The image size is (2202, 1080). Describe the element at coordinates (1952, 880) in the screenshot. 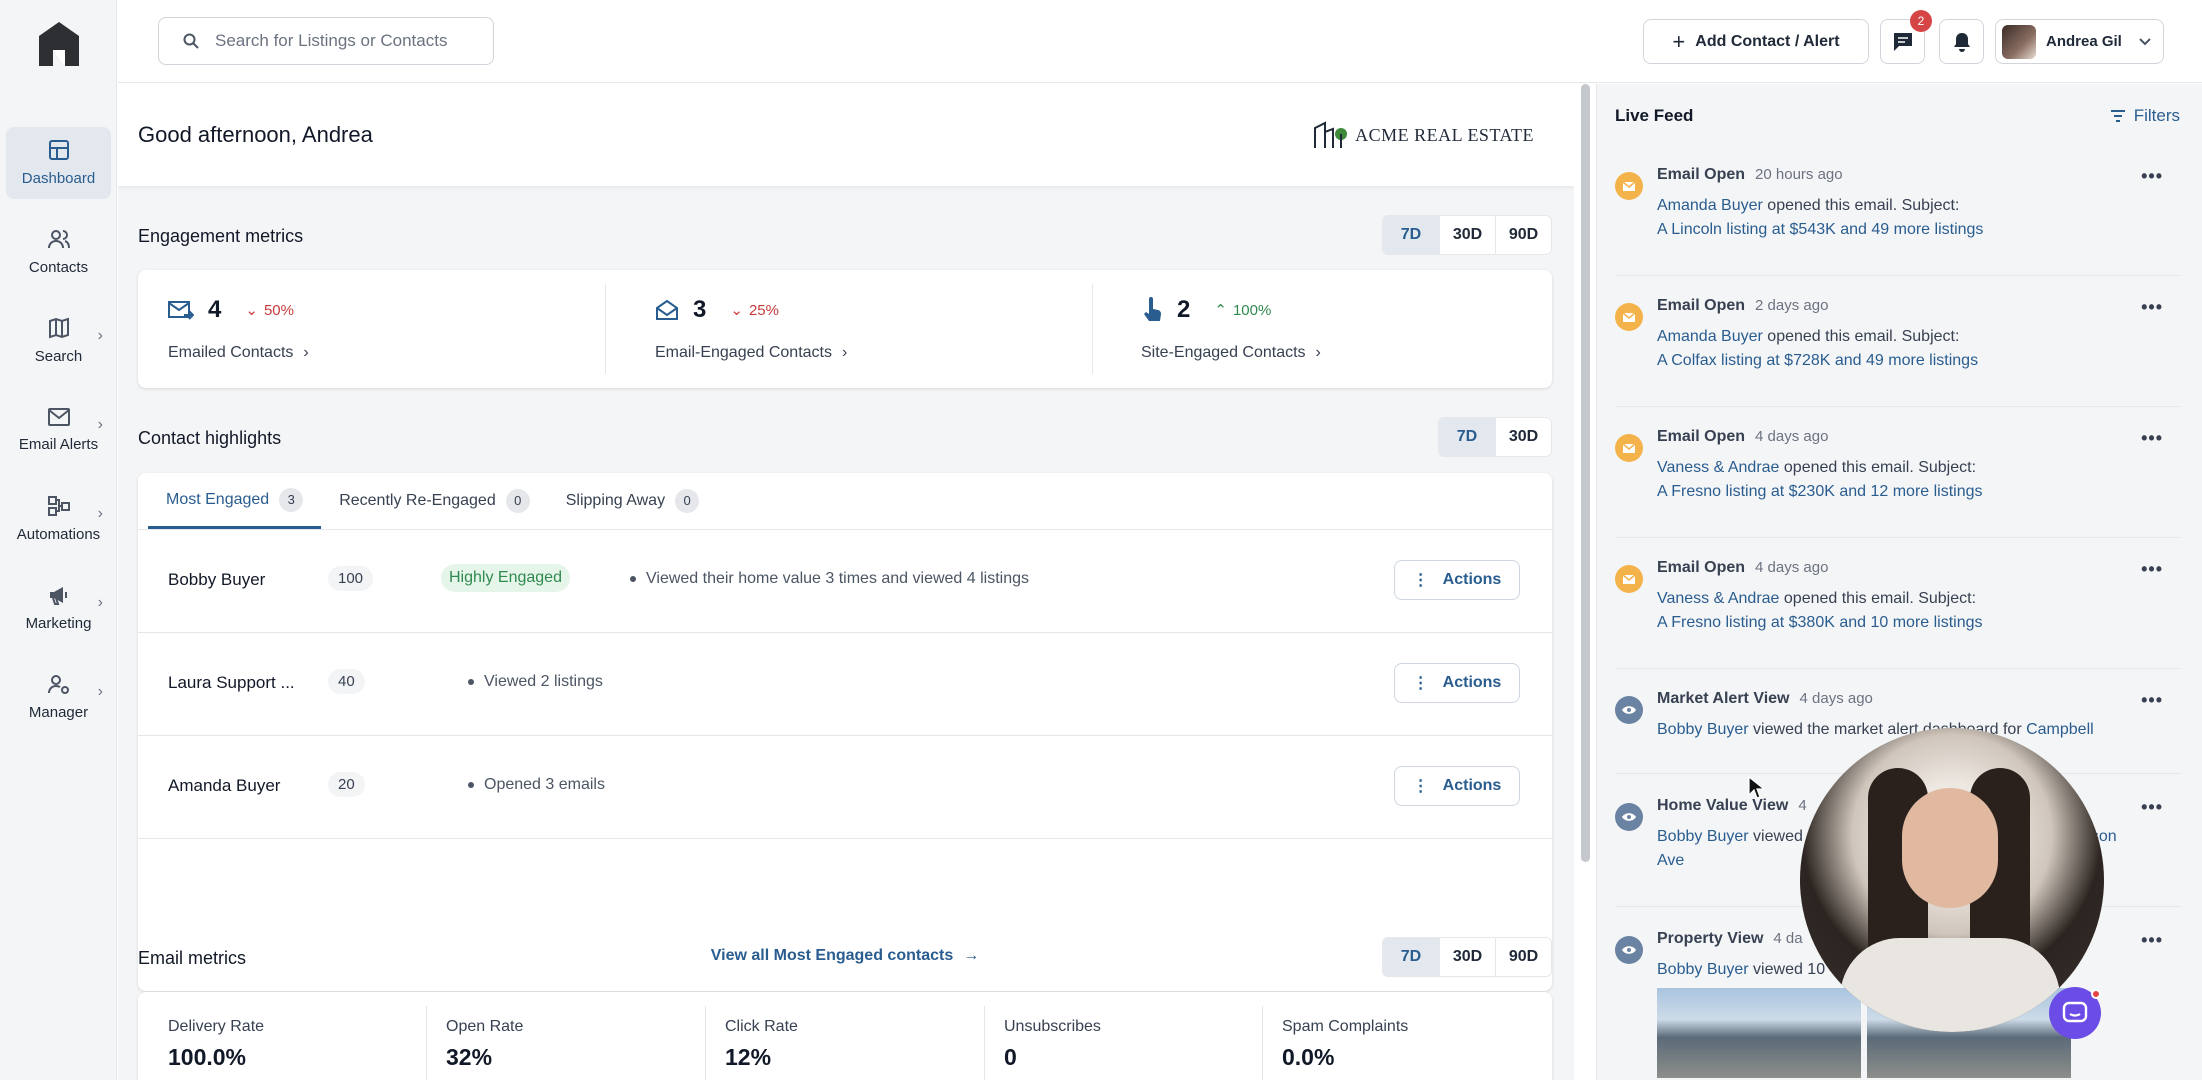

I see `webcam-overlay` at that location.